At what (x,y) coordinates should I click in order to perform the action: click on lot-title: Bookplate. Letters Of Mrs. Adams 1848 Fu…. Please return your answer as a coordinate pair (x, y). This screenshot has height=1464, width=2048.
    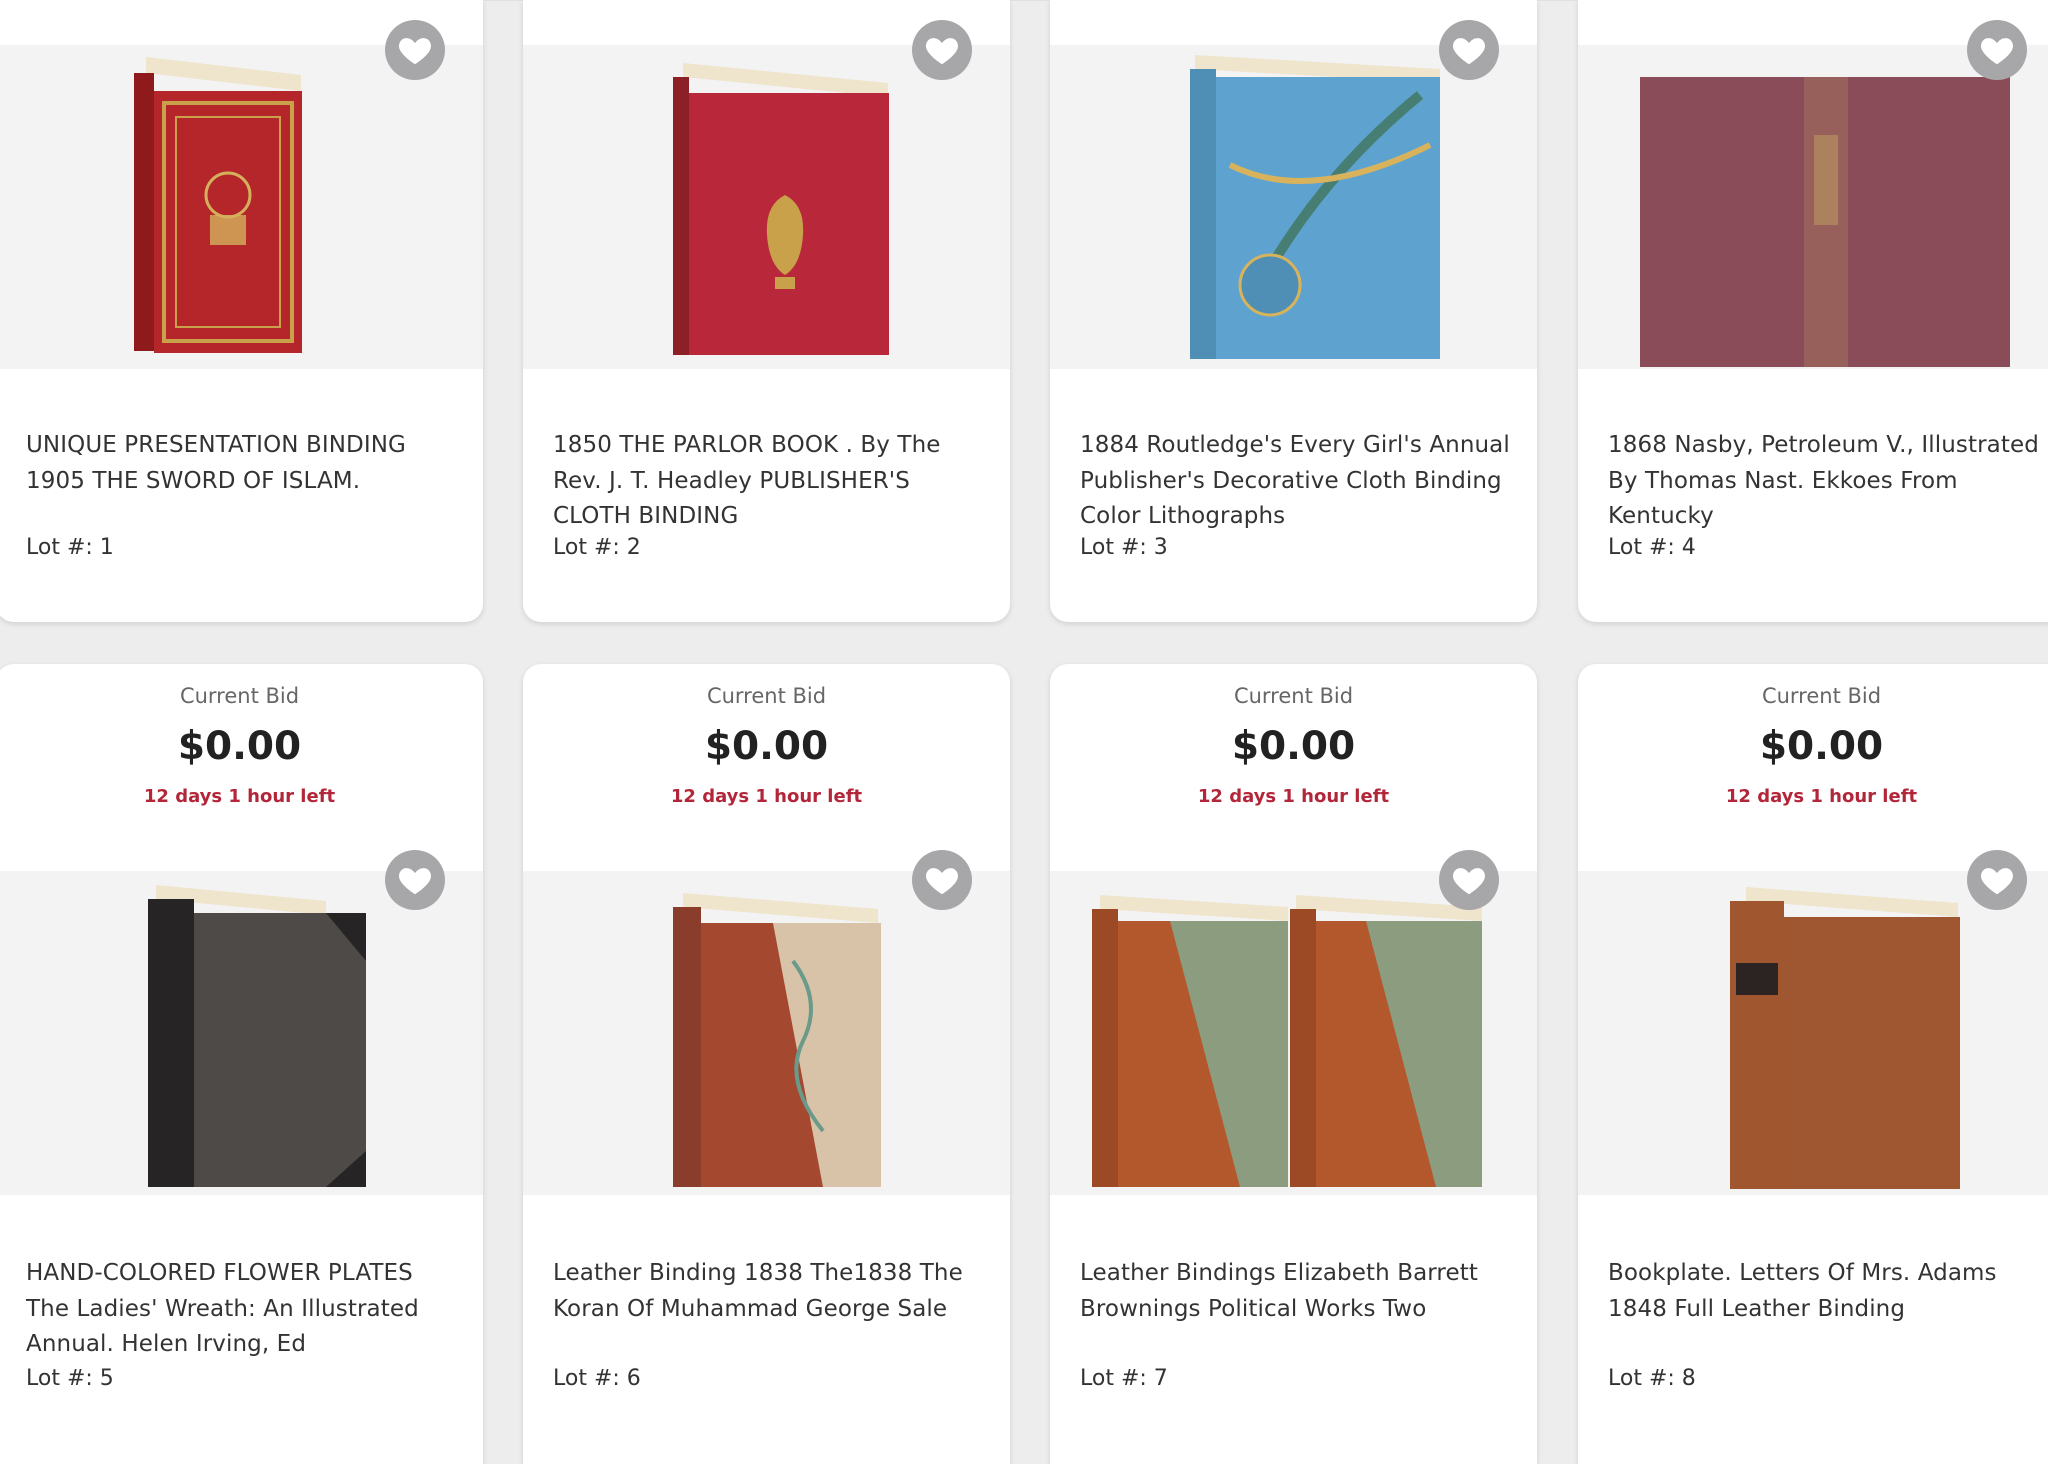
    Looking at the image, I should click on (1826, 1291).